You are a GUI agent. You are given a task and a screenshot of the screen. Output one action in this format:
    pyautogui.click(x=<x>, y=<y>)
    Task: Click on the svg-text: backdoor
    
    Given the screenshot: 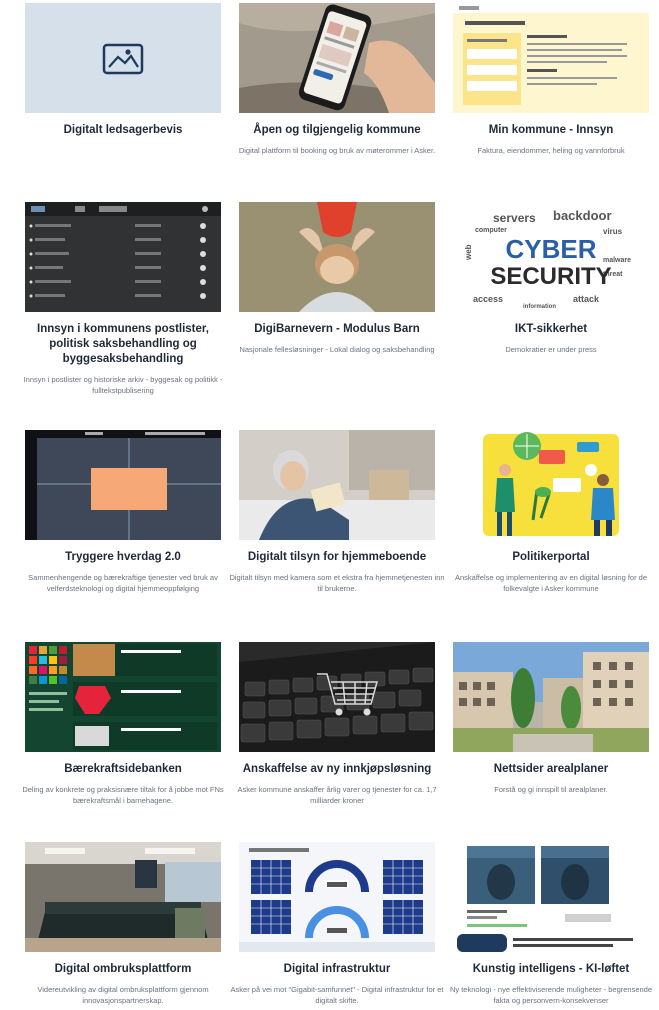 What is the action you would take?
    pyautogui.click(x=582, y=215)
    